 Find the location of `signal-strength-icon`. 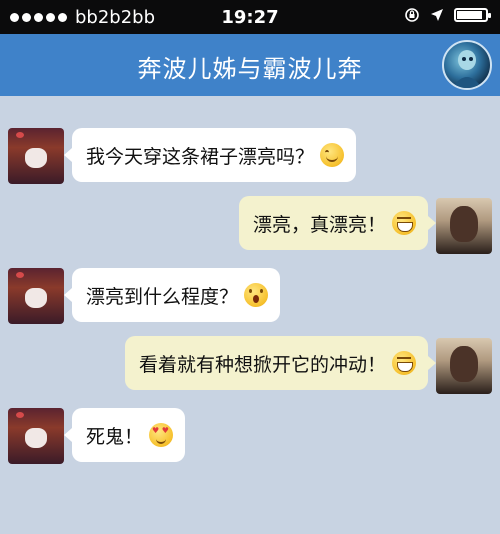

signal-strength-icon is located at coordinates (38, 17).